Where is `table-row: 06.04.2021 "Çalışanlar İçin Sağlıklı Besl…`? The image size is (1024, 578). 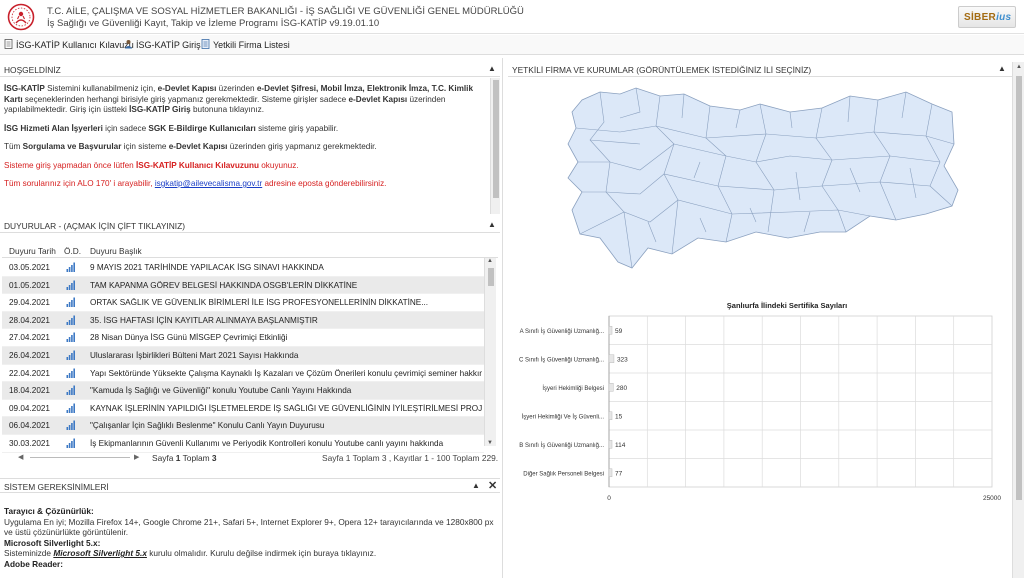 table-row: 06.04.2021 "Çalışanlar İçin Sağlıklı Besl… is located at coordinates (243, 426).